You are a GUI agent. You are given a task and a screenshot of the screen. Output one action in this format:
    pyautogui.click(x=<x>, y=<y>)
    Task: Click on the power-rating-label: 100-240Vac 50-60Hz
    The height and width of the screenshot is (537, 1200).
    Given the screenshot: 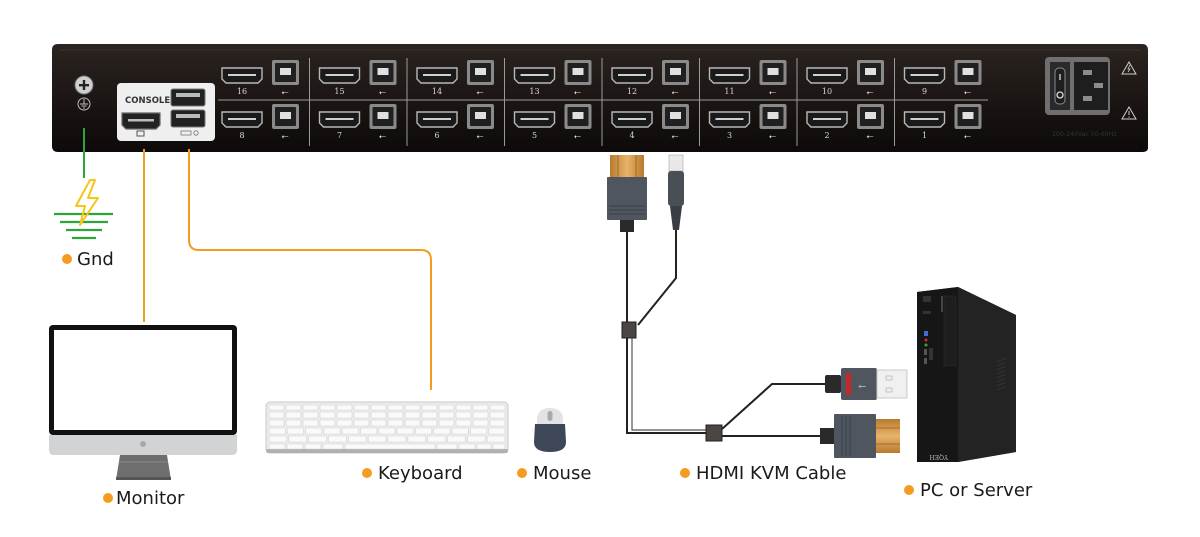 What is the action you would take?
    pyautogui.click(x=1084, y=134)
    